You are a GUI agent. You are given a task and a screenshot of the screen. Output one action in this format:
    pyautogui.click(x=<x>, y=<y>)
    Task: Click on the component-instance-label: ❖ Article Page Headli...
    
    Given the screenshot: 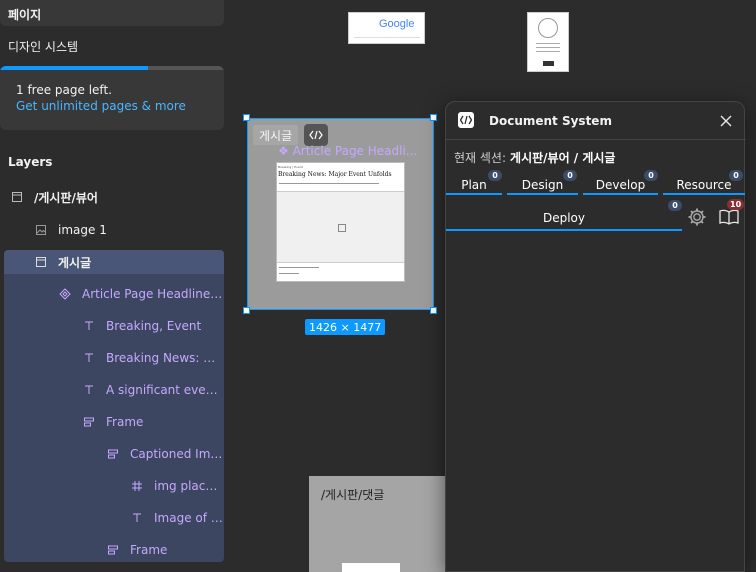 What is the action you would take?
    pyautogui.click(x=355, y=151)
    